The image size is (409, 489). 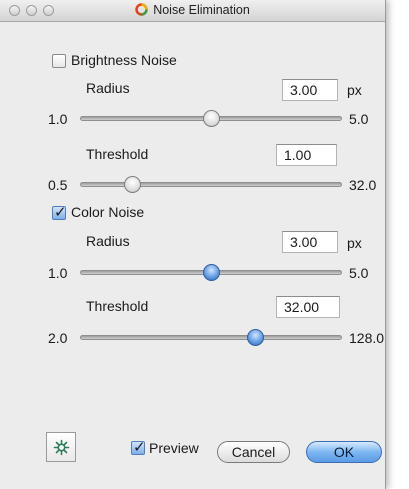 What do you see at coordinates (108, 212) in the screenshot?
I see `color-noise-label: Color Noise` at bounding box center [108, 212].